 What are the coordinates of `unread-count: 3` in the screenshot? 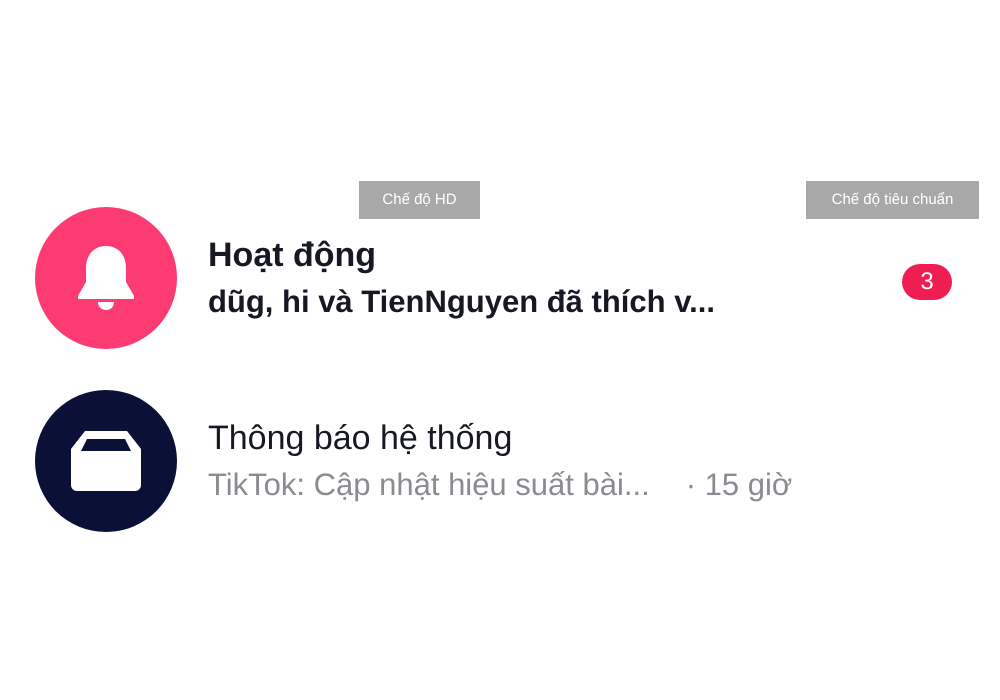 It's located at (927, 282).